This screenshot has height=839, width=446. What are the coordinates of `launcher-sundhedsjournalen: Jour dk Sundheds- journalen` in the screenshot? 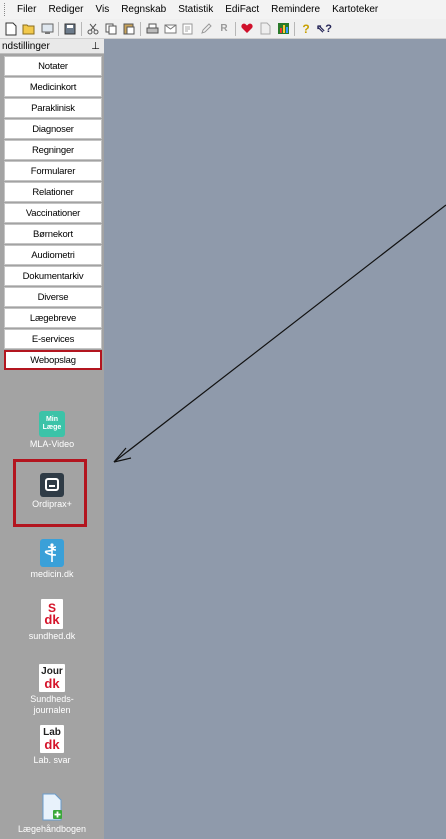 It's located at (52, 690).